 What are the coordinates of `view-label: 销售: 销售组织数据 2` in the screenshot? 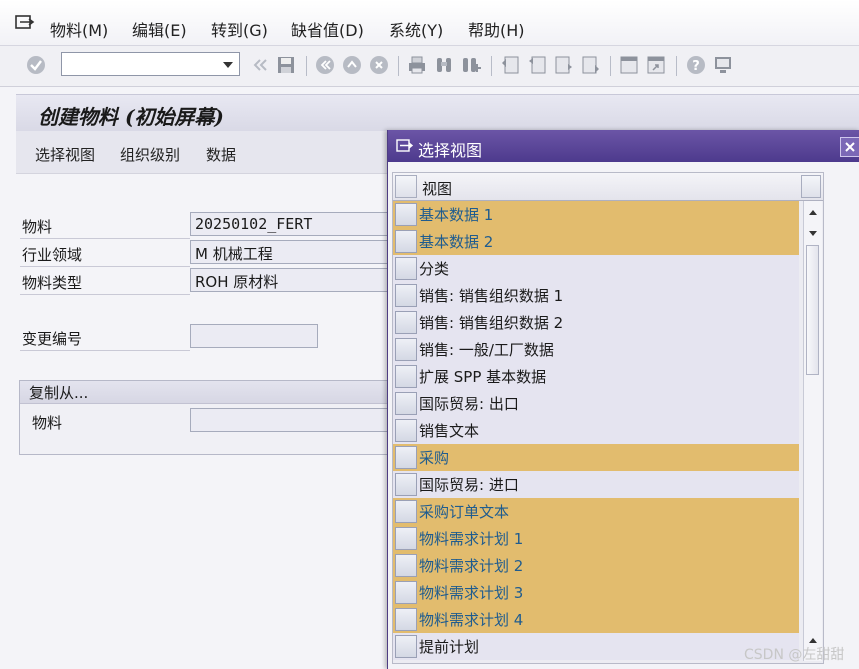 It's located at (491, 323).